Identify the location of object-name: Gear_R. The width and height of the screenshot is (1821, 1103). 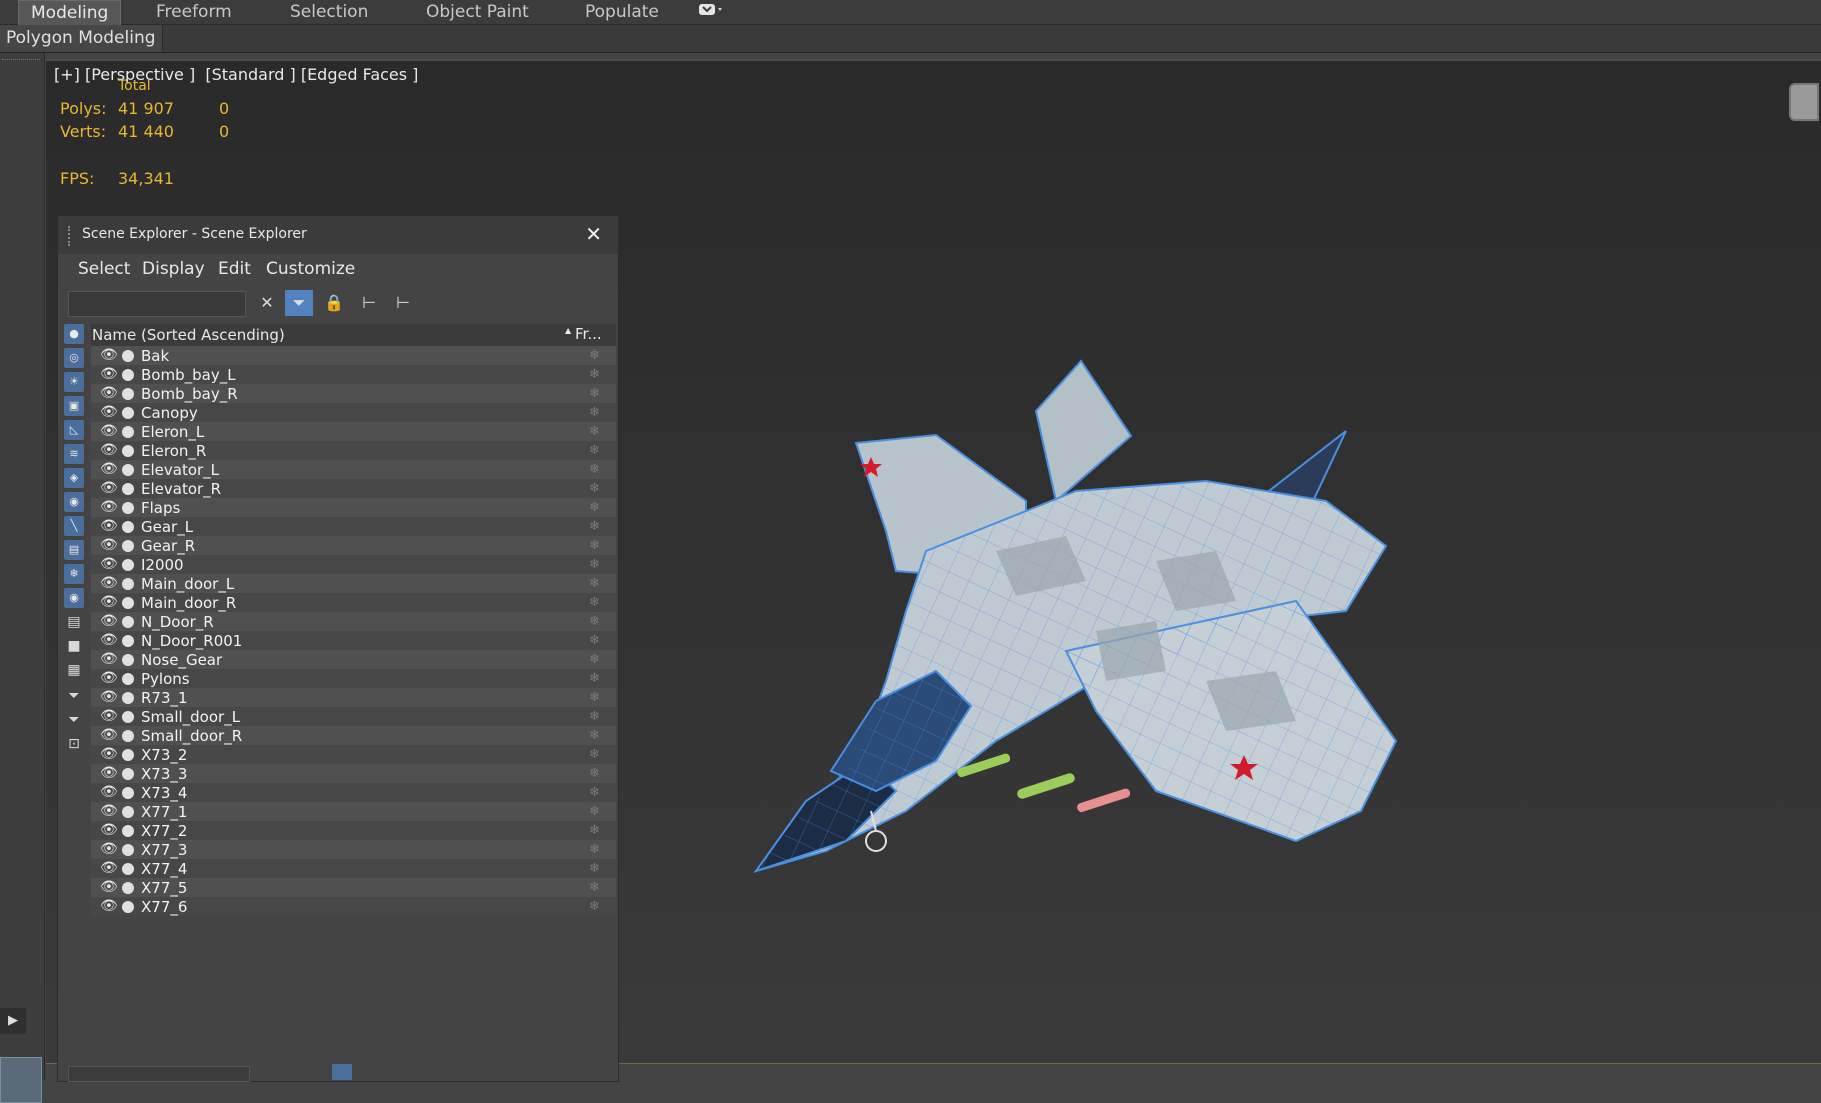
(168, 546).